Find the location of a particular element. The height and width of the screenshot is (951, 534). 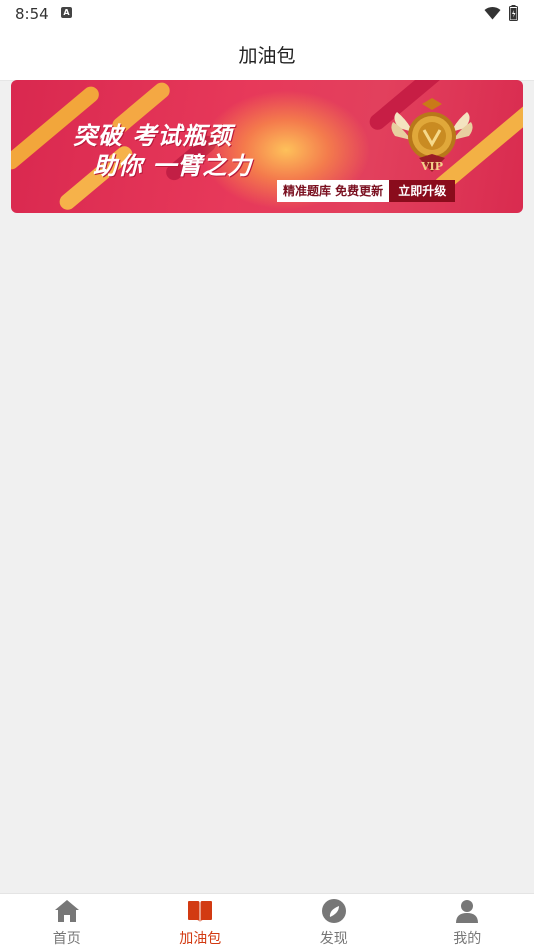

page-title: 加油包 is located at coordinates (267, 54).